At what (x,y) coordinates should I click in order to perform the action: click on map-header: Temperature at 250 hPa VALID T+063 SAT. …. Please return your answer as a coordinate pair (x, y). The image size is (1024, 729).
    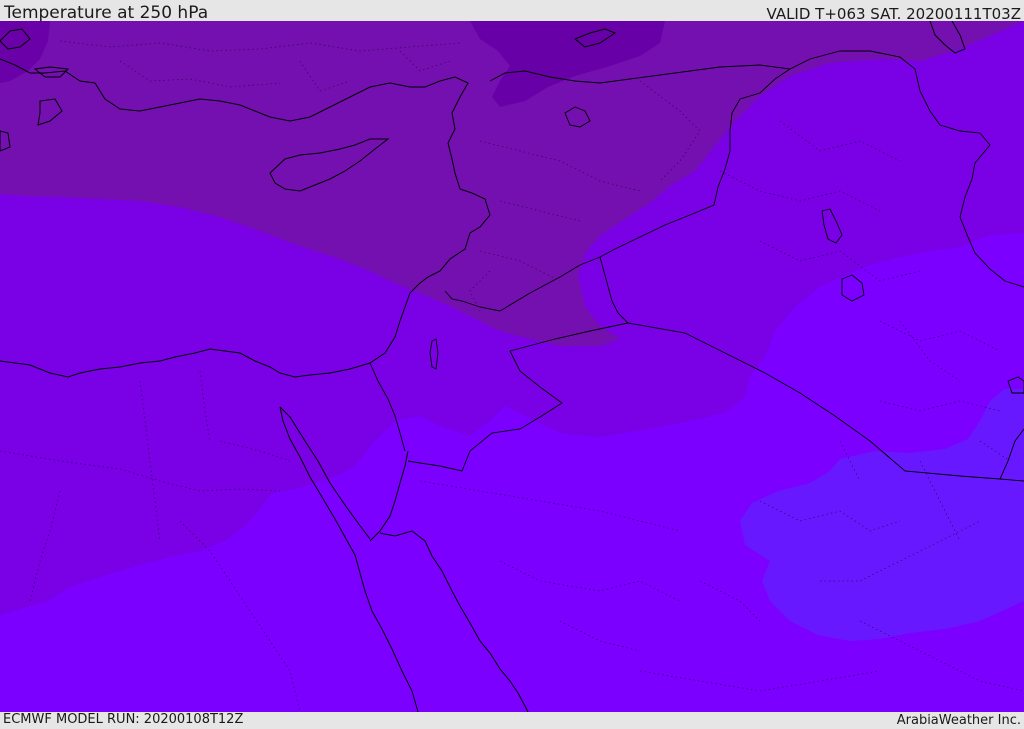
    Looking at the image, I should click on (512, 11).